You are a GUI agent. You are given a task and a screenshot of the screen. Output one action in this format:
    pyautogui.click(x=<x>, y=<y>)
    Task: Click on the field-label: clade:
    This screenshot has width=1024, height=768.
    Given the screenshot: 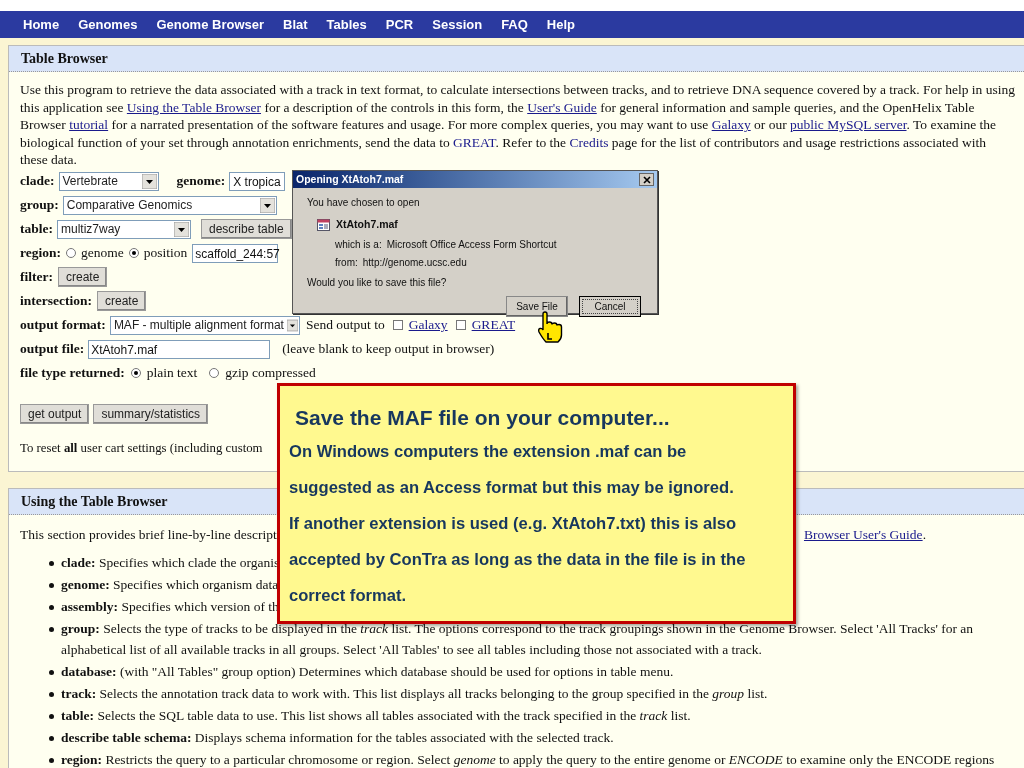 What is the action you would take?
    pyautogui.click(x=37, y=180)
    